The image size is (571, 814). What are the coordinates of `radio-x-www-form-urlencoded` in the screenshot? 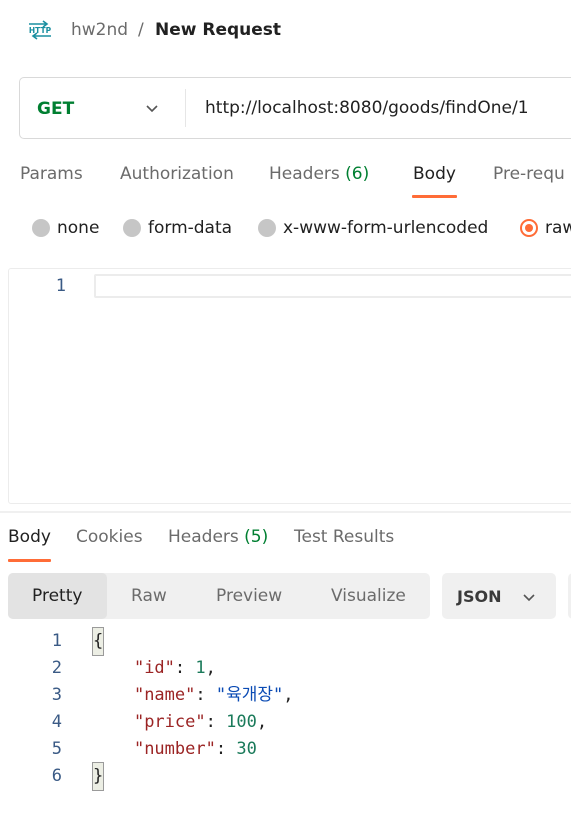 It's located at (267, 228).